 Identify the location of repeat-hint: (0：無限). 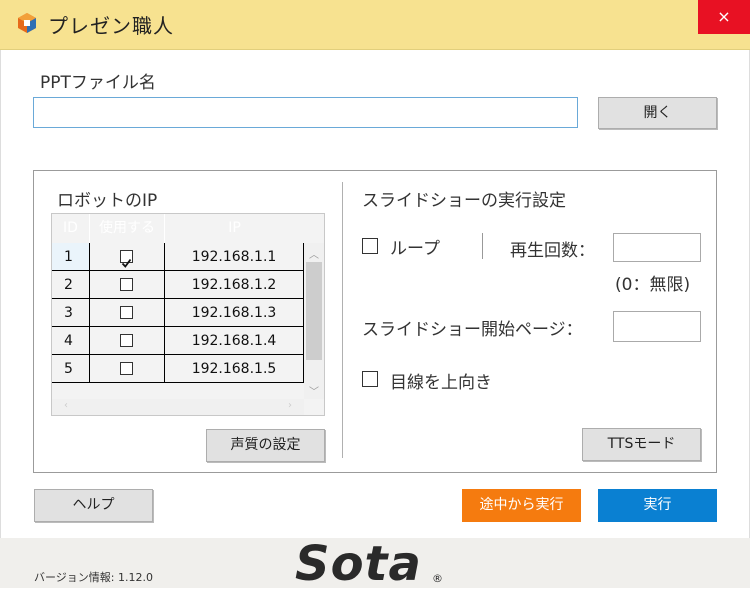
(653, 285).